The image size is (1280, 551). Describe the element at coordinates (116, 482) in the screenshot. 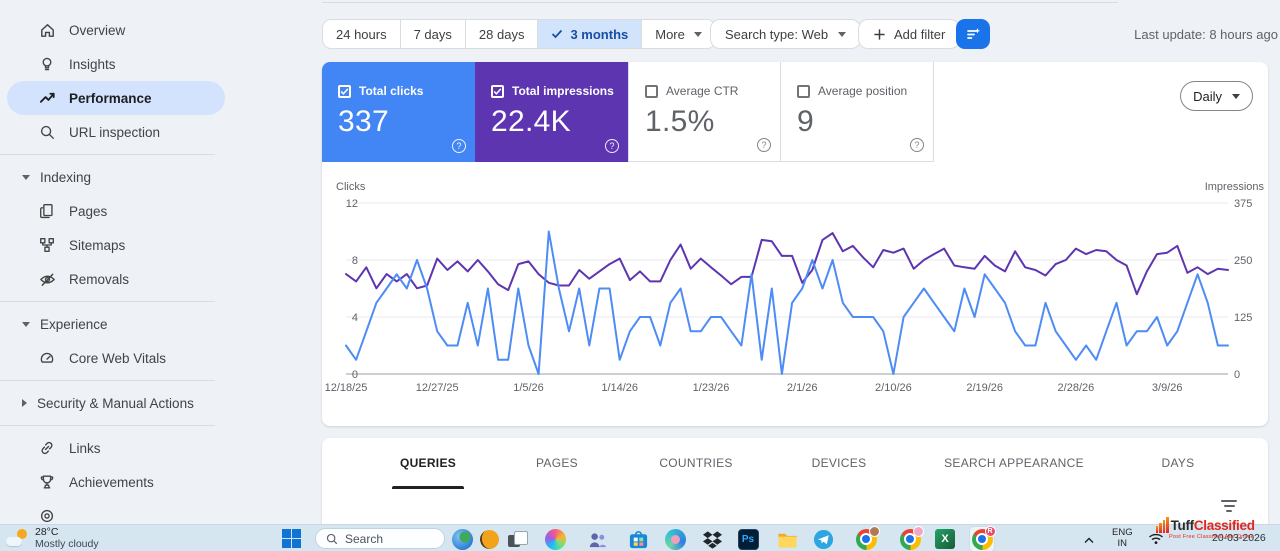

I see `sidebar-item-achievements: Achievements` at that location.